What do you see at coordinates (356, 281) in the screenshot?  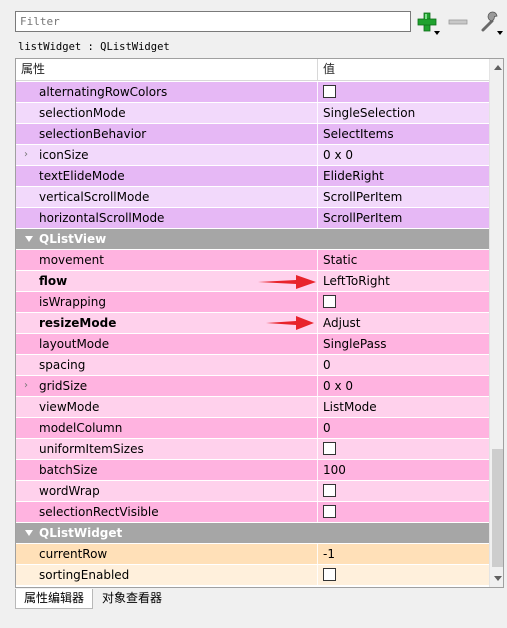 I see `property-value-label: LeftToRight` at bounding box center [356, 281].